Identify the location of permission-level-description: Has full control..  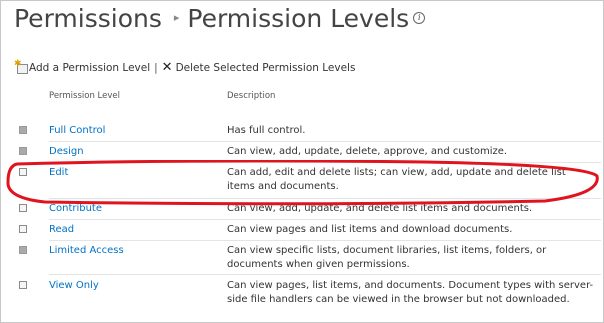
(266, 130).